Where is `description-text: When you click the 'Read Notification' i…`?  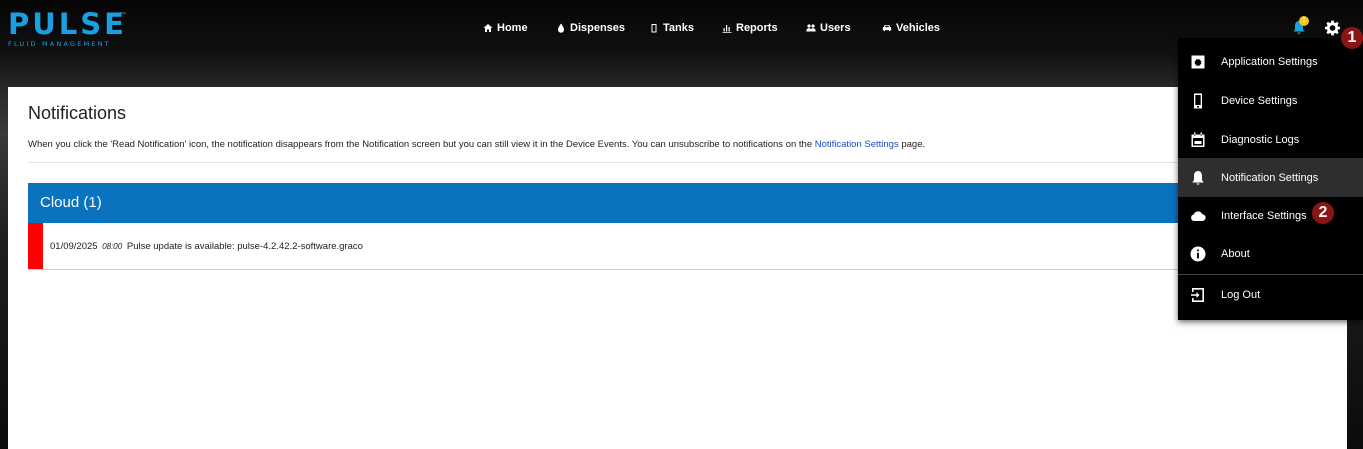
description-text: When you click the 'Read Notification' i… is located at coordinates (421, 144).